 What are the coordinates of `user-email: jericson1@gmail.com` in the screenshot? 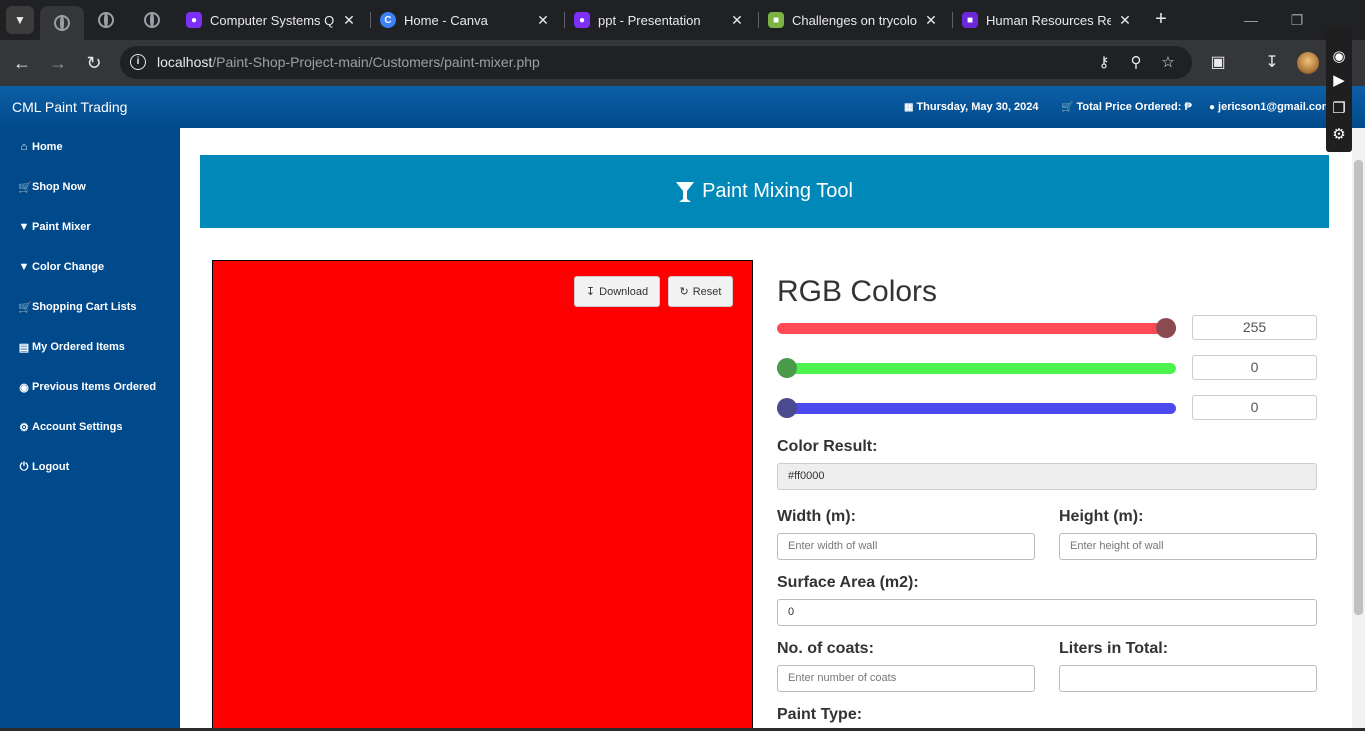 It's located at (1275, 107).